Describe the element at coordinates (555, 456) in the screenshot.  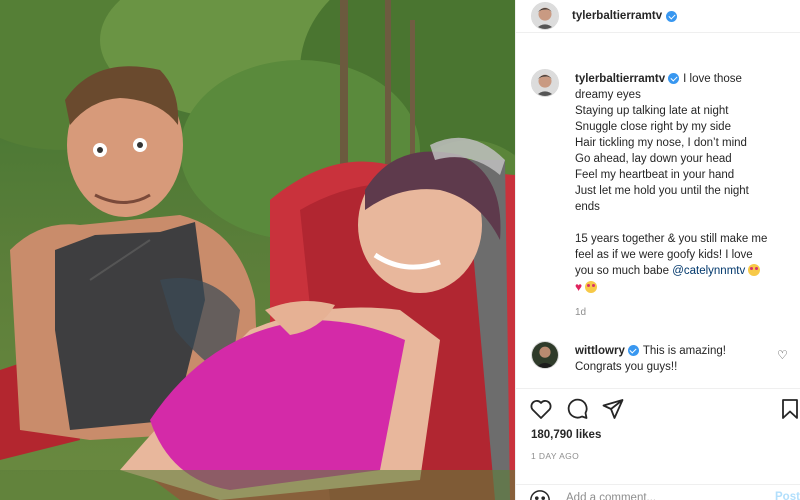
I see `post-timestamp: 1 DAY AGO` at that location.